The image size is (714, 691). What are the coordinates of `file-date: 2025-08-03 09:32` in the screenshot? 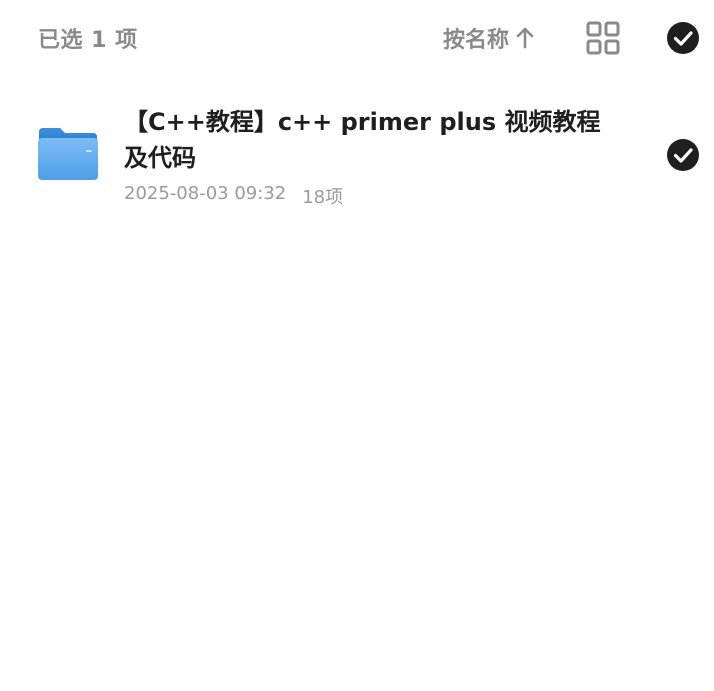 It's located at (205, 193).